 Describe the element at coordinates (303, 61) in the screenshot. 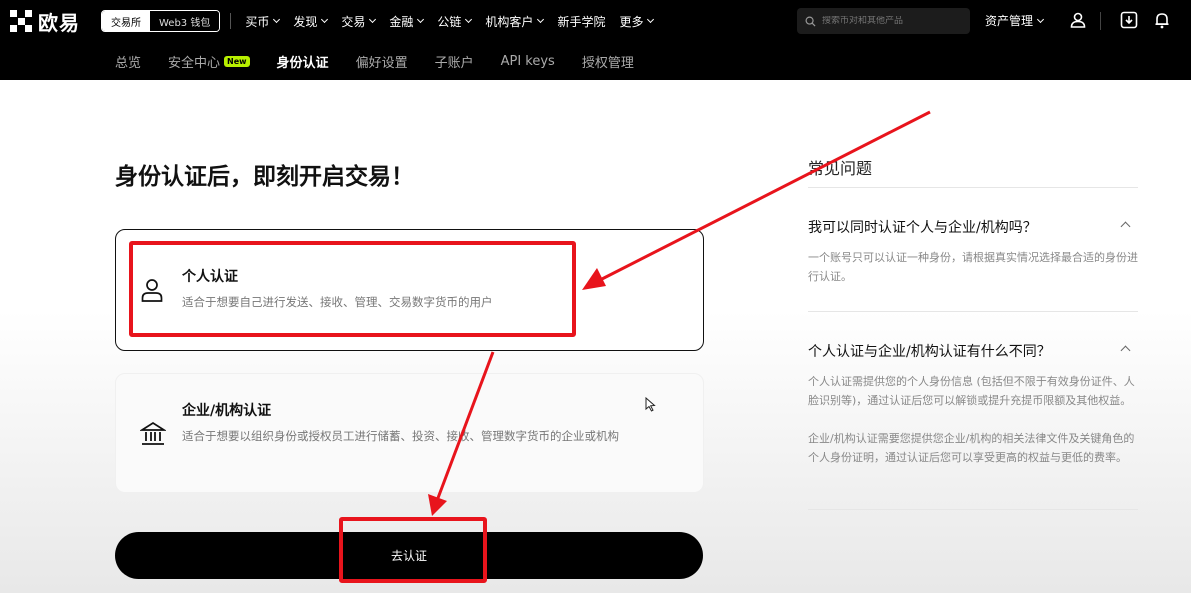

I see `tab-identity-verification: 身份认证` at that location.